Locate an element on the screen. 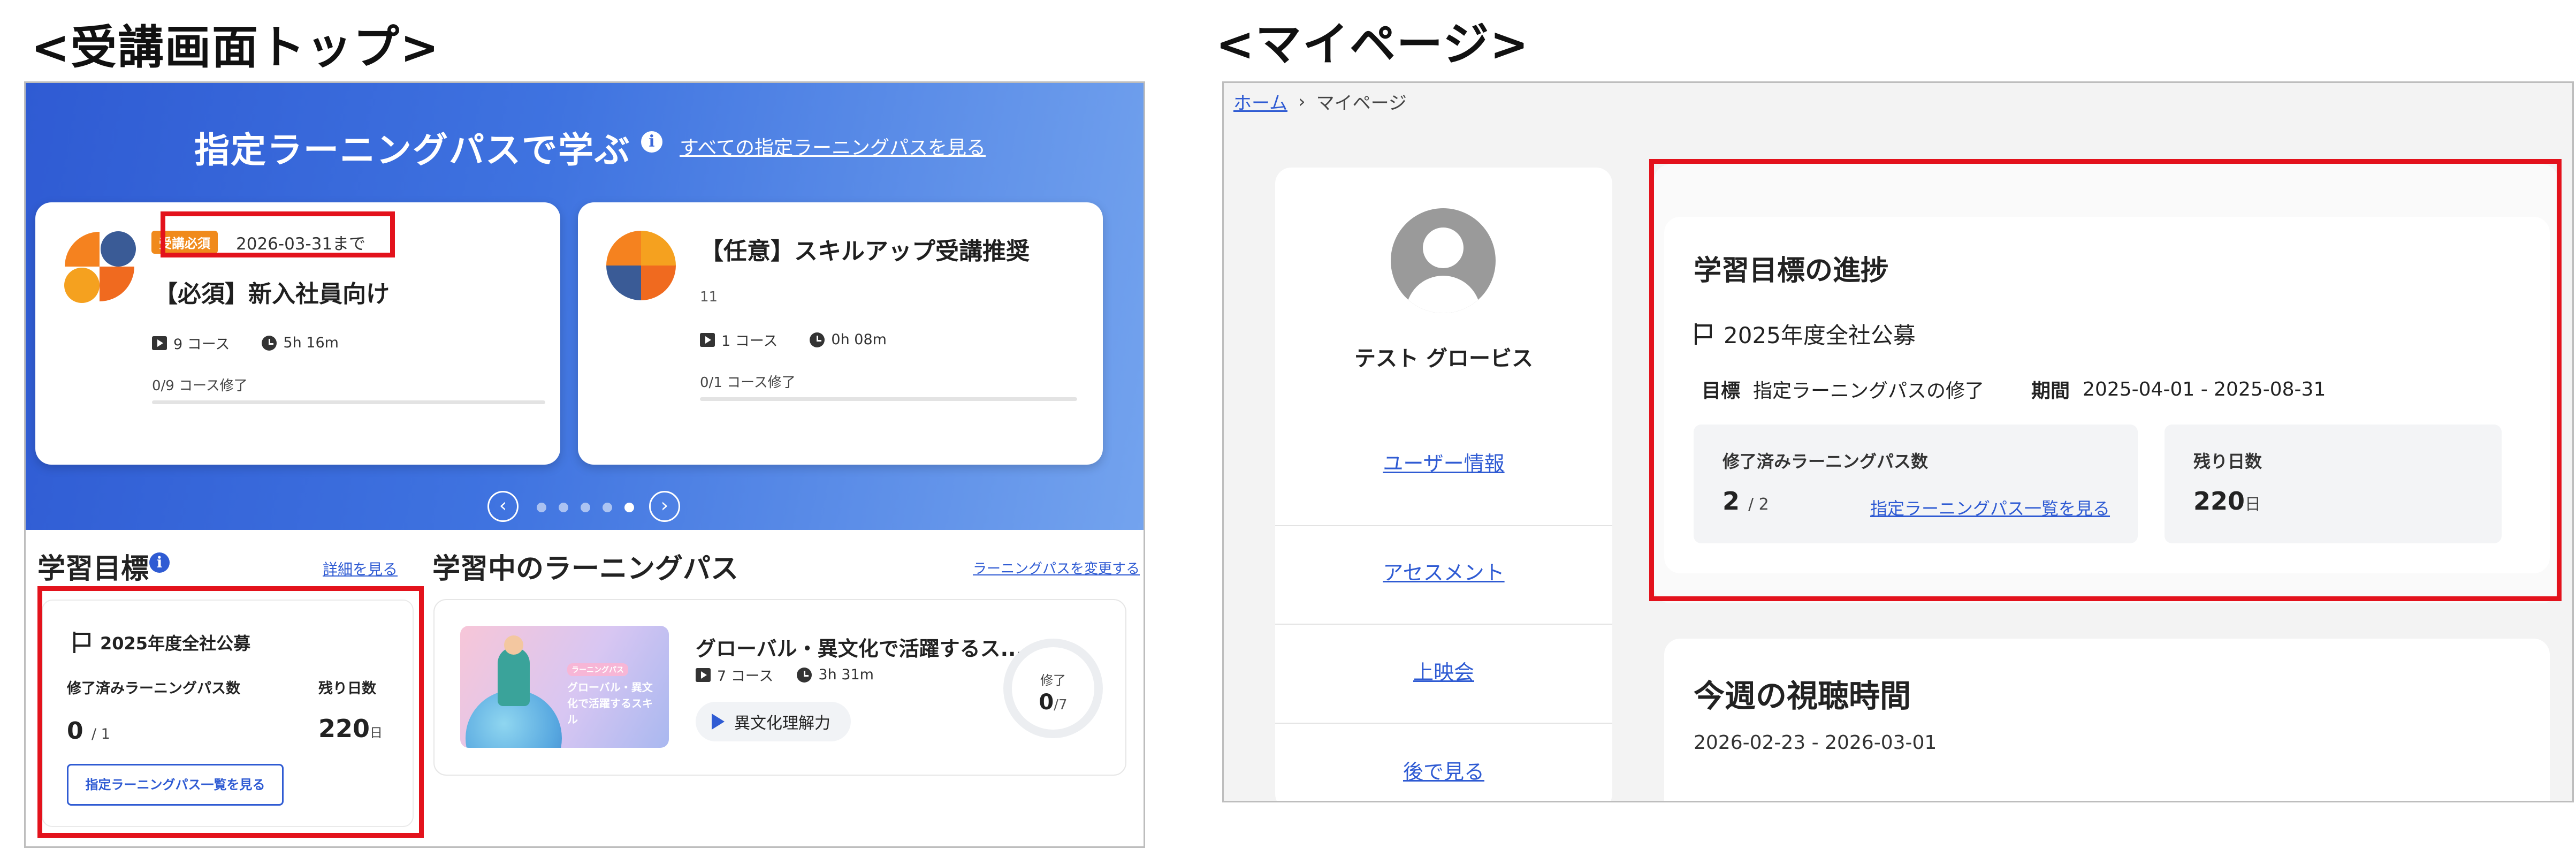  right-section-heading: <マイページ> is located at coordinates (1373, 44).